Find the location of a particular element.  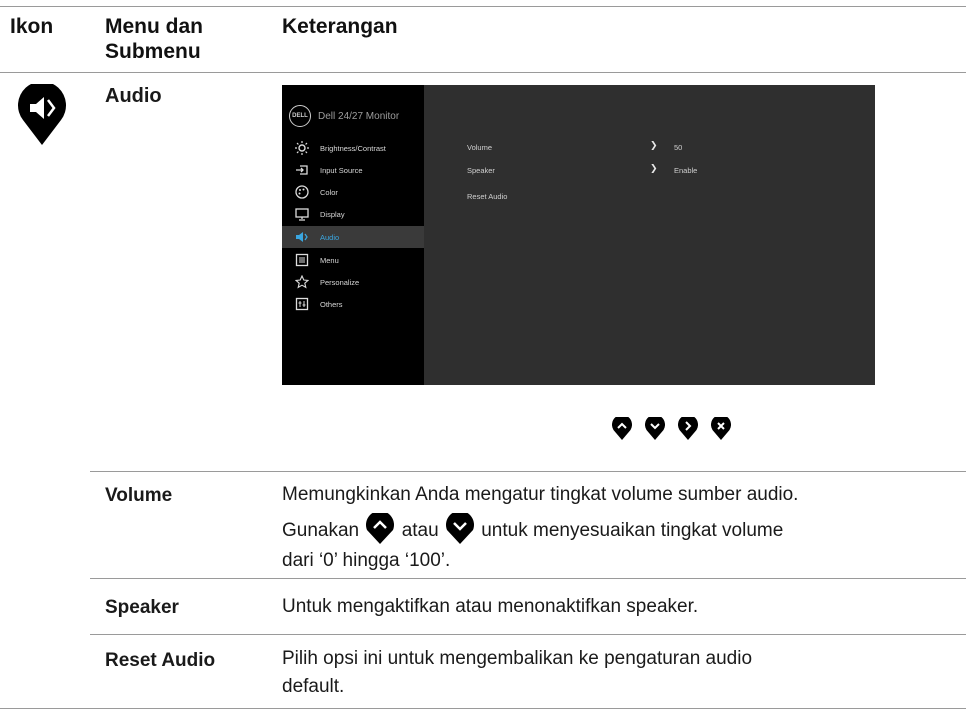

osd-item-input-source: Input Source is located at coordinates (353, 170).